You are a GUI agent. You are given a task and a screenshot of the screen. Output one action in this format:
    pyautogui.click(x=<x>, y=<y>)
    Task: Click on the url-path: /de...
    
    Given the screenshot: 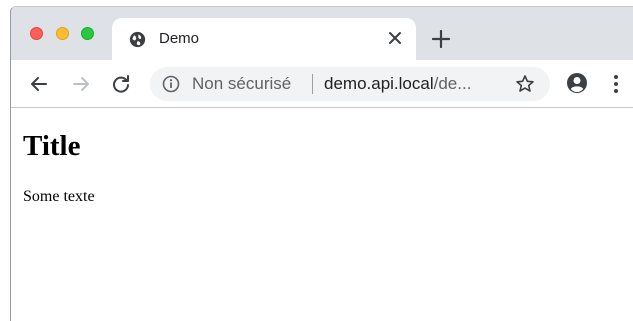 What is the action you would take?
    pyautogui.click(x=452, y=83)
    